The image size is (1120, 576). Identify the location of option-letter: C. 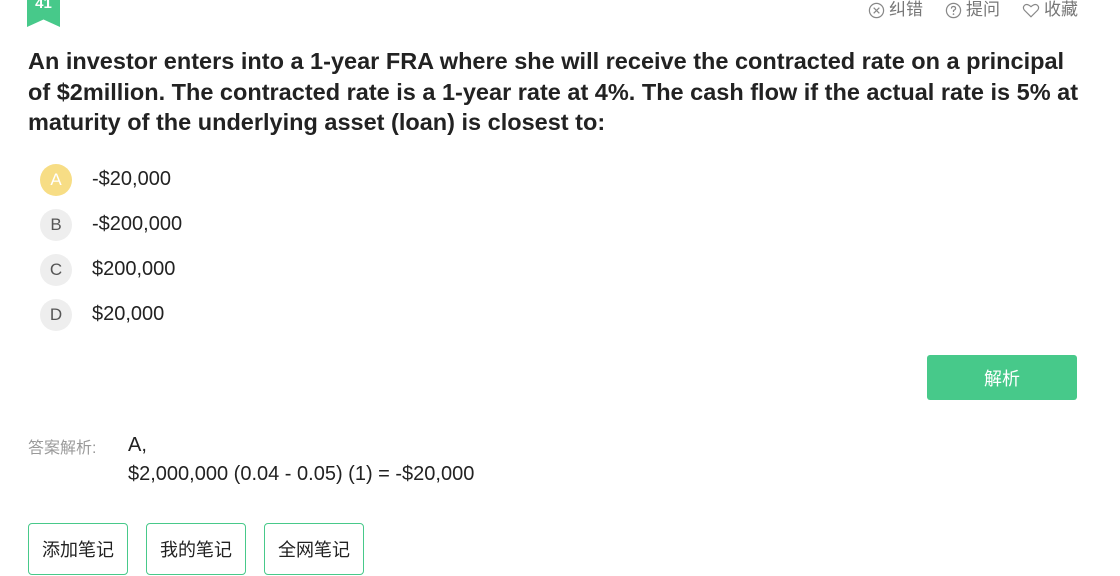
(56, 269).